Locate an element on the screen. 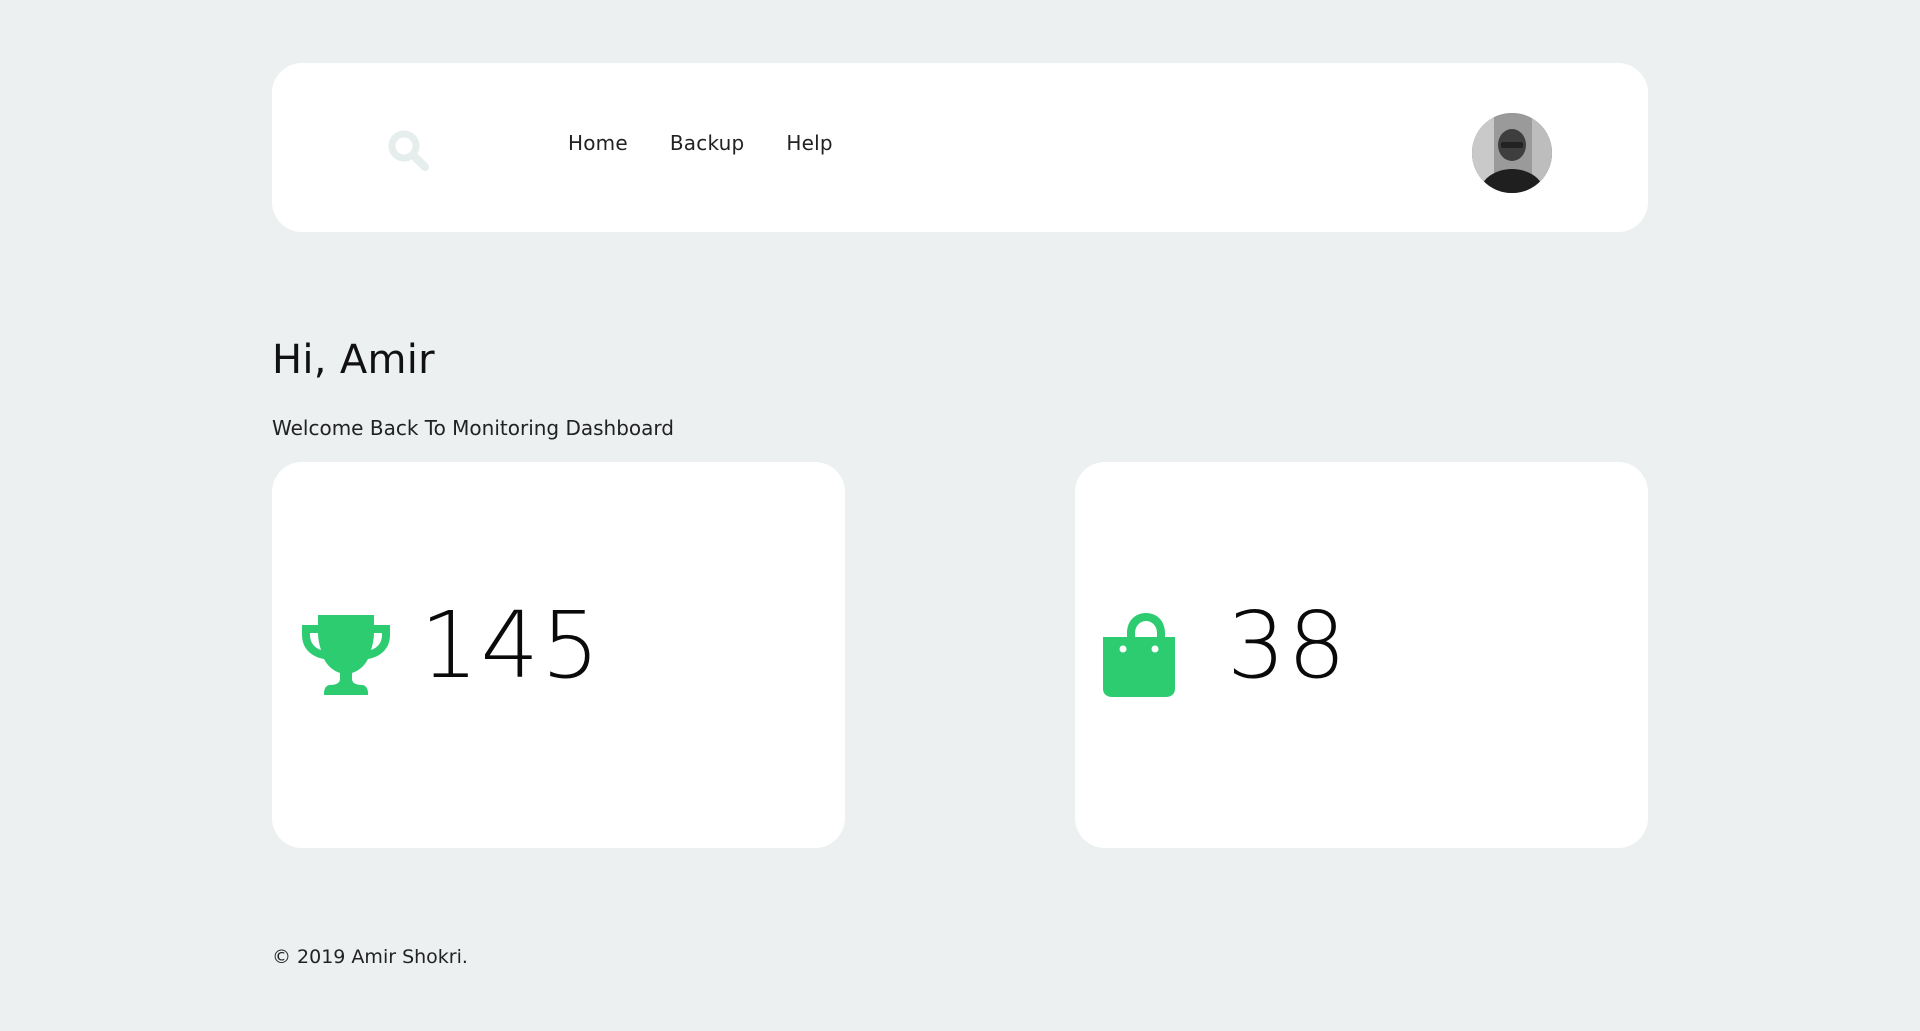  stat-card-trophy: 145 is located at coordinates (558, 655).